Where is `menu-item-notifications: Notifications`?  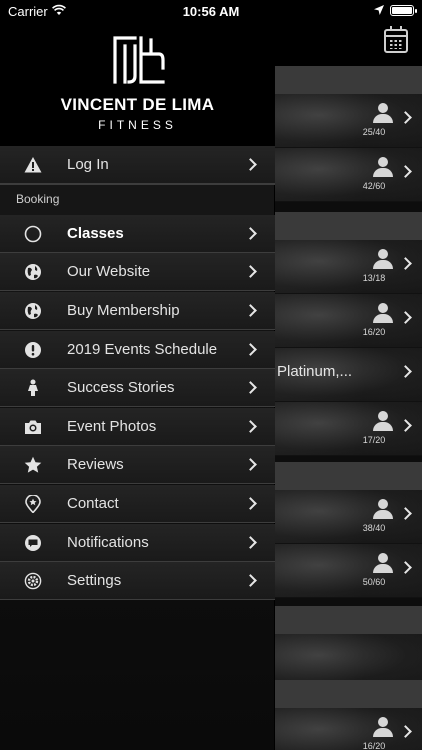
menu-item-notifications: Notifications is located at coordinates (137, 543).